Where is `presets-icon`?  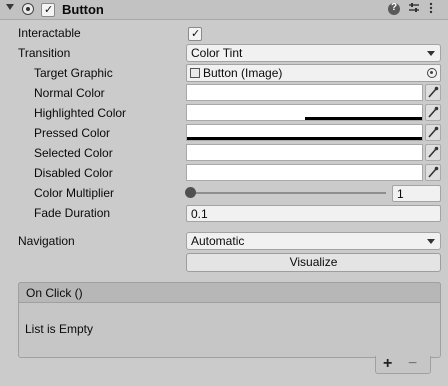 presets-icon is located at coordinates (414, 8).